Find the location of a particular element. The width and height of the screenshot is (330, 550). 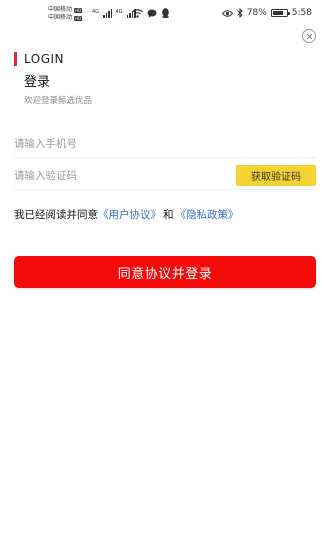

clock: 5:58 is located at coordinates (301, 13).